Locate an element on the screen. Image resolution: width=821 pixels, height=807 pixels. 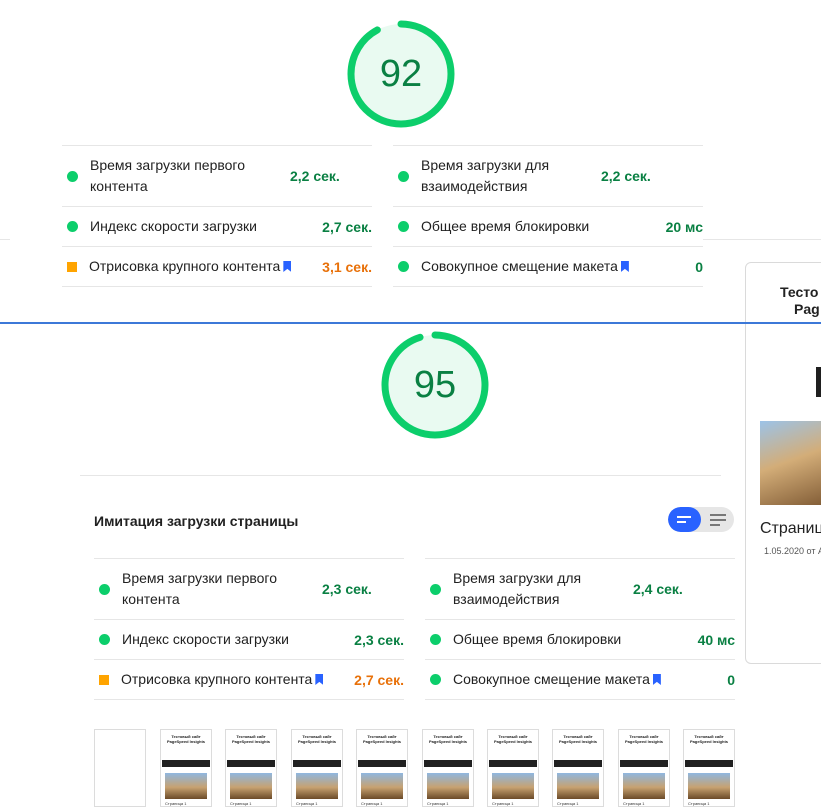
filmstrip-frame-blank is located at coordinates (120, 768).